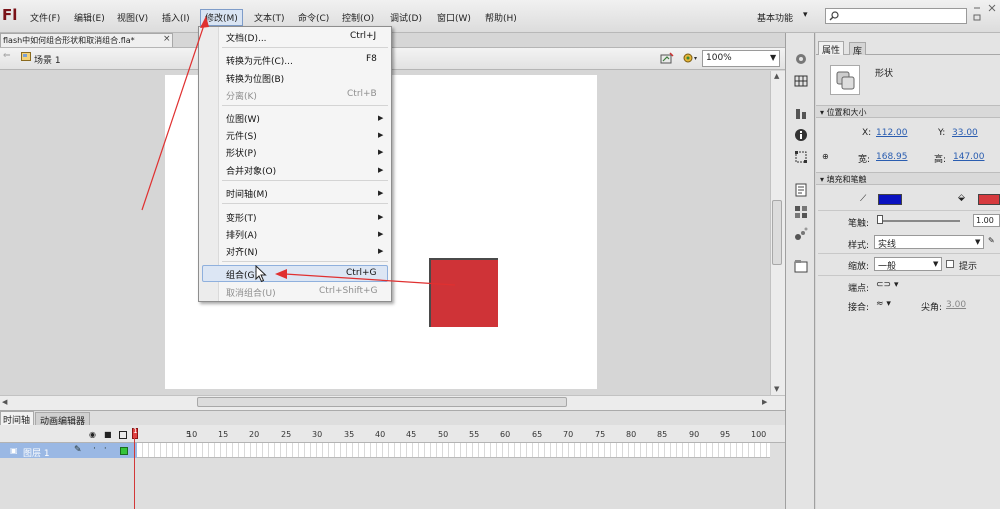 The image size is (1000, 509). Describe the element at coordinates (880, 219) in the screenshot. I see `stroke-slider-handle` at that location.